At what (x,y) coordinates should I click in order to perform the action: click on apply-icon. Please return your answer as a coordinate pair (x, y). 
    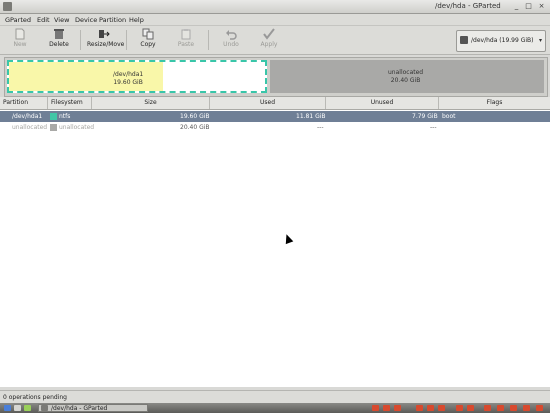
    Looking at the image, I should click on (269, 34).